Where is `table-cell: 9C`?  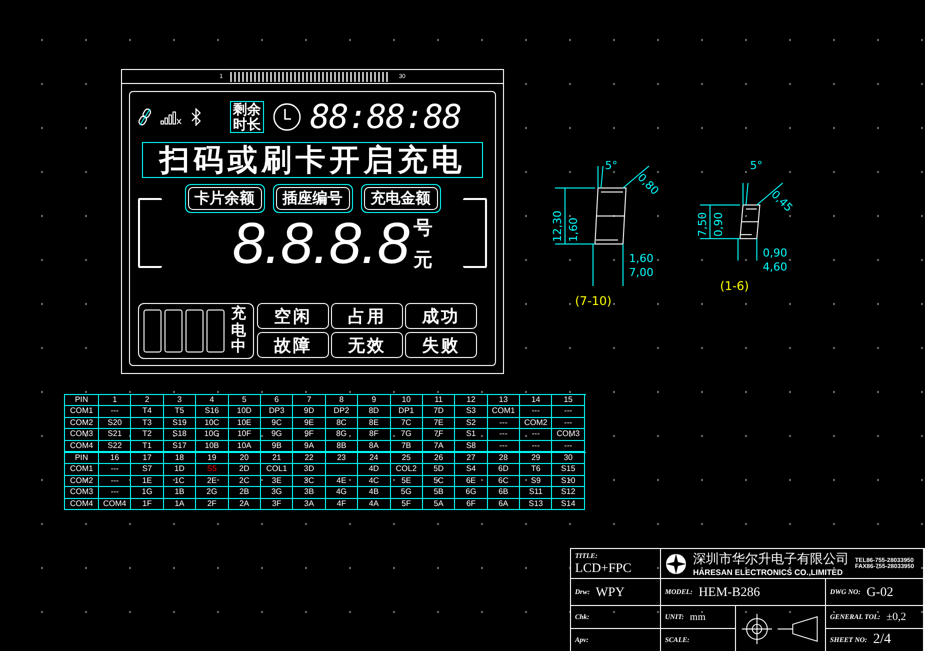
table-cell: 9C is located at coordinates (277, 424).